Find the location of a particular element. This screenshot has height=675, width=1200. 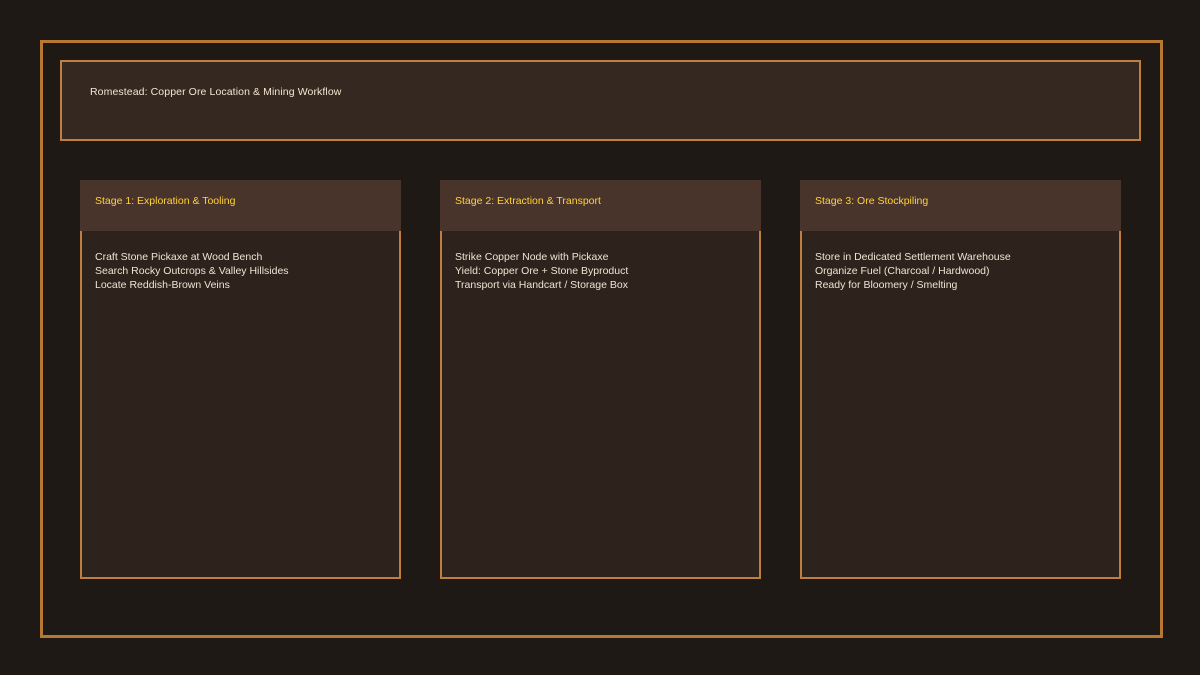

stage-step: Strike Copper Node with Pickaxe is located at coordinates (532, 257).